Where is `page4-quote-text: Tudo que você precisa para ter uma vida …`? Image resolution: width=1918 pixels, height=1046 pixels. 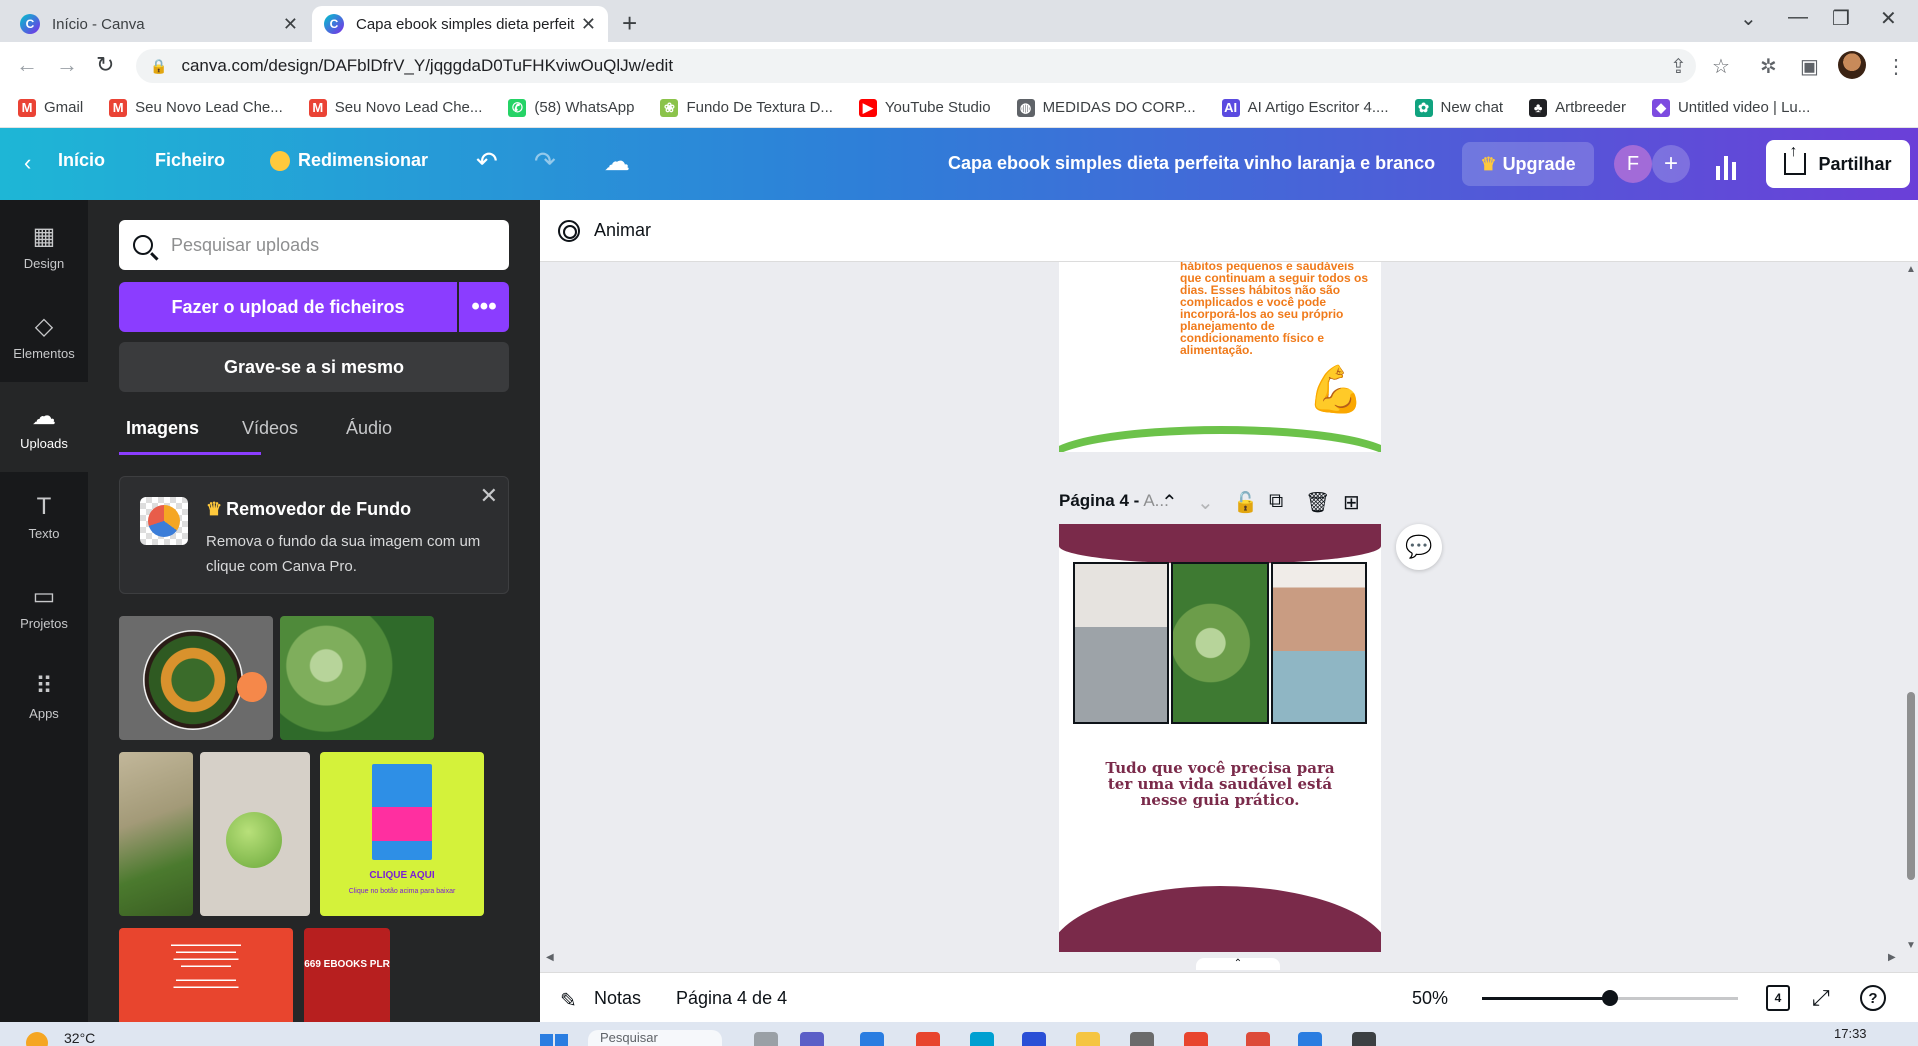
page4-quote-text: Tudo que você precisa para ter uma vida … is located at coordinates (1220, 784).